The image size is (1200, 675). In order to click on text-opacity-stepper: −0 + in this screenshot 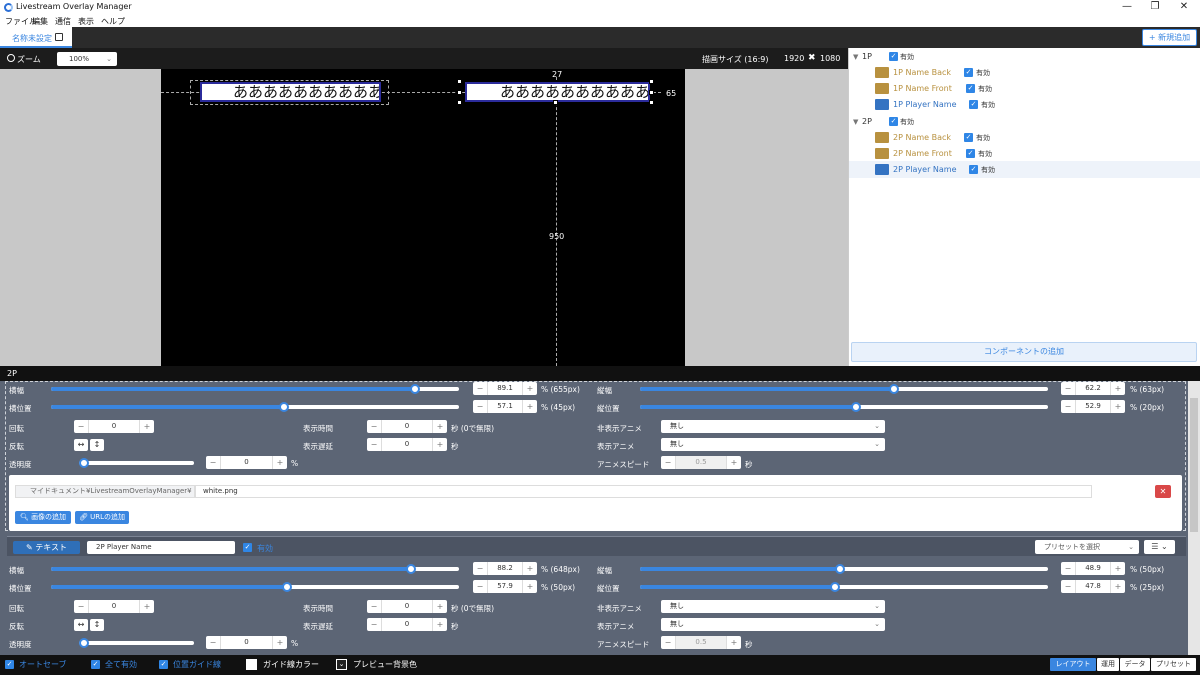, I will do `click(246, 642)`.